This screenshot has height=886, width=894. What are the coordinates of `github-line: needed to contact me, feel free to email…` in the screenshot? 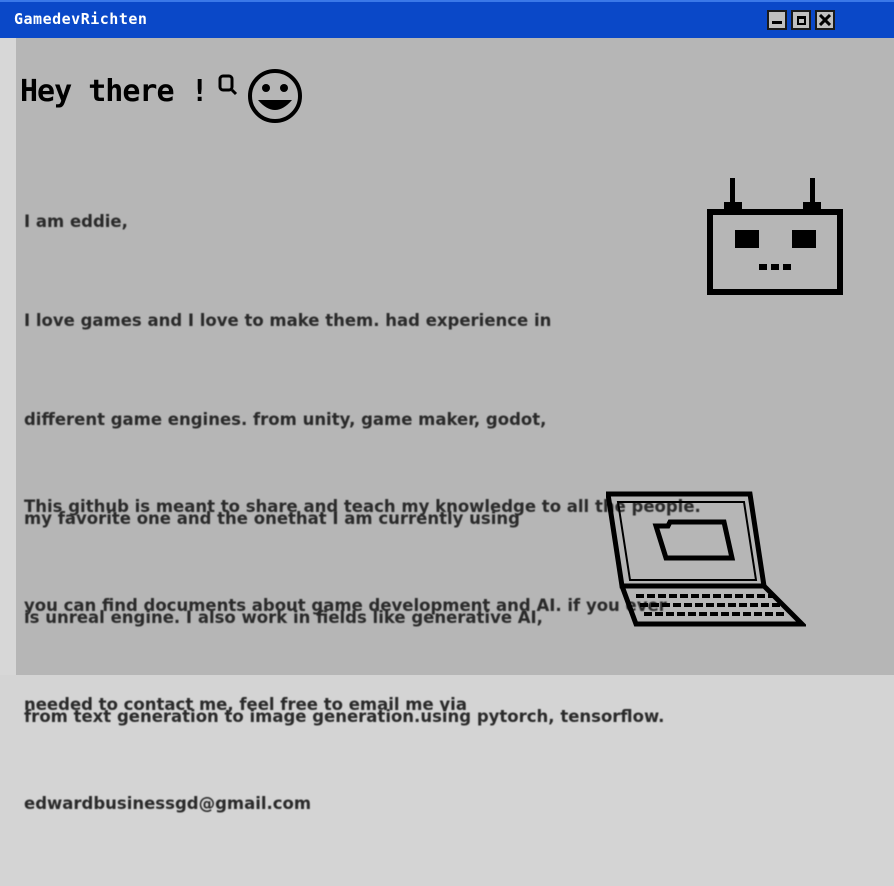 It's located at (245, 704).